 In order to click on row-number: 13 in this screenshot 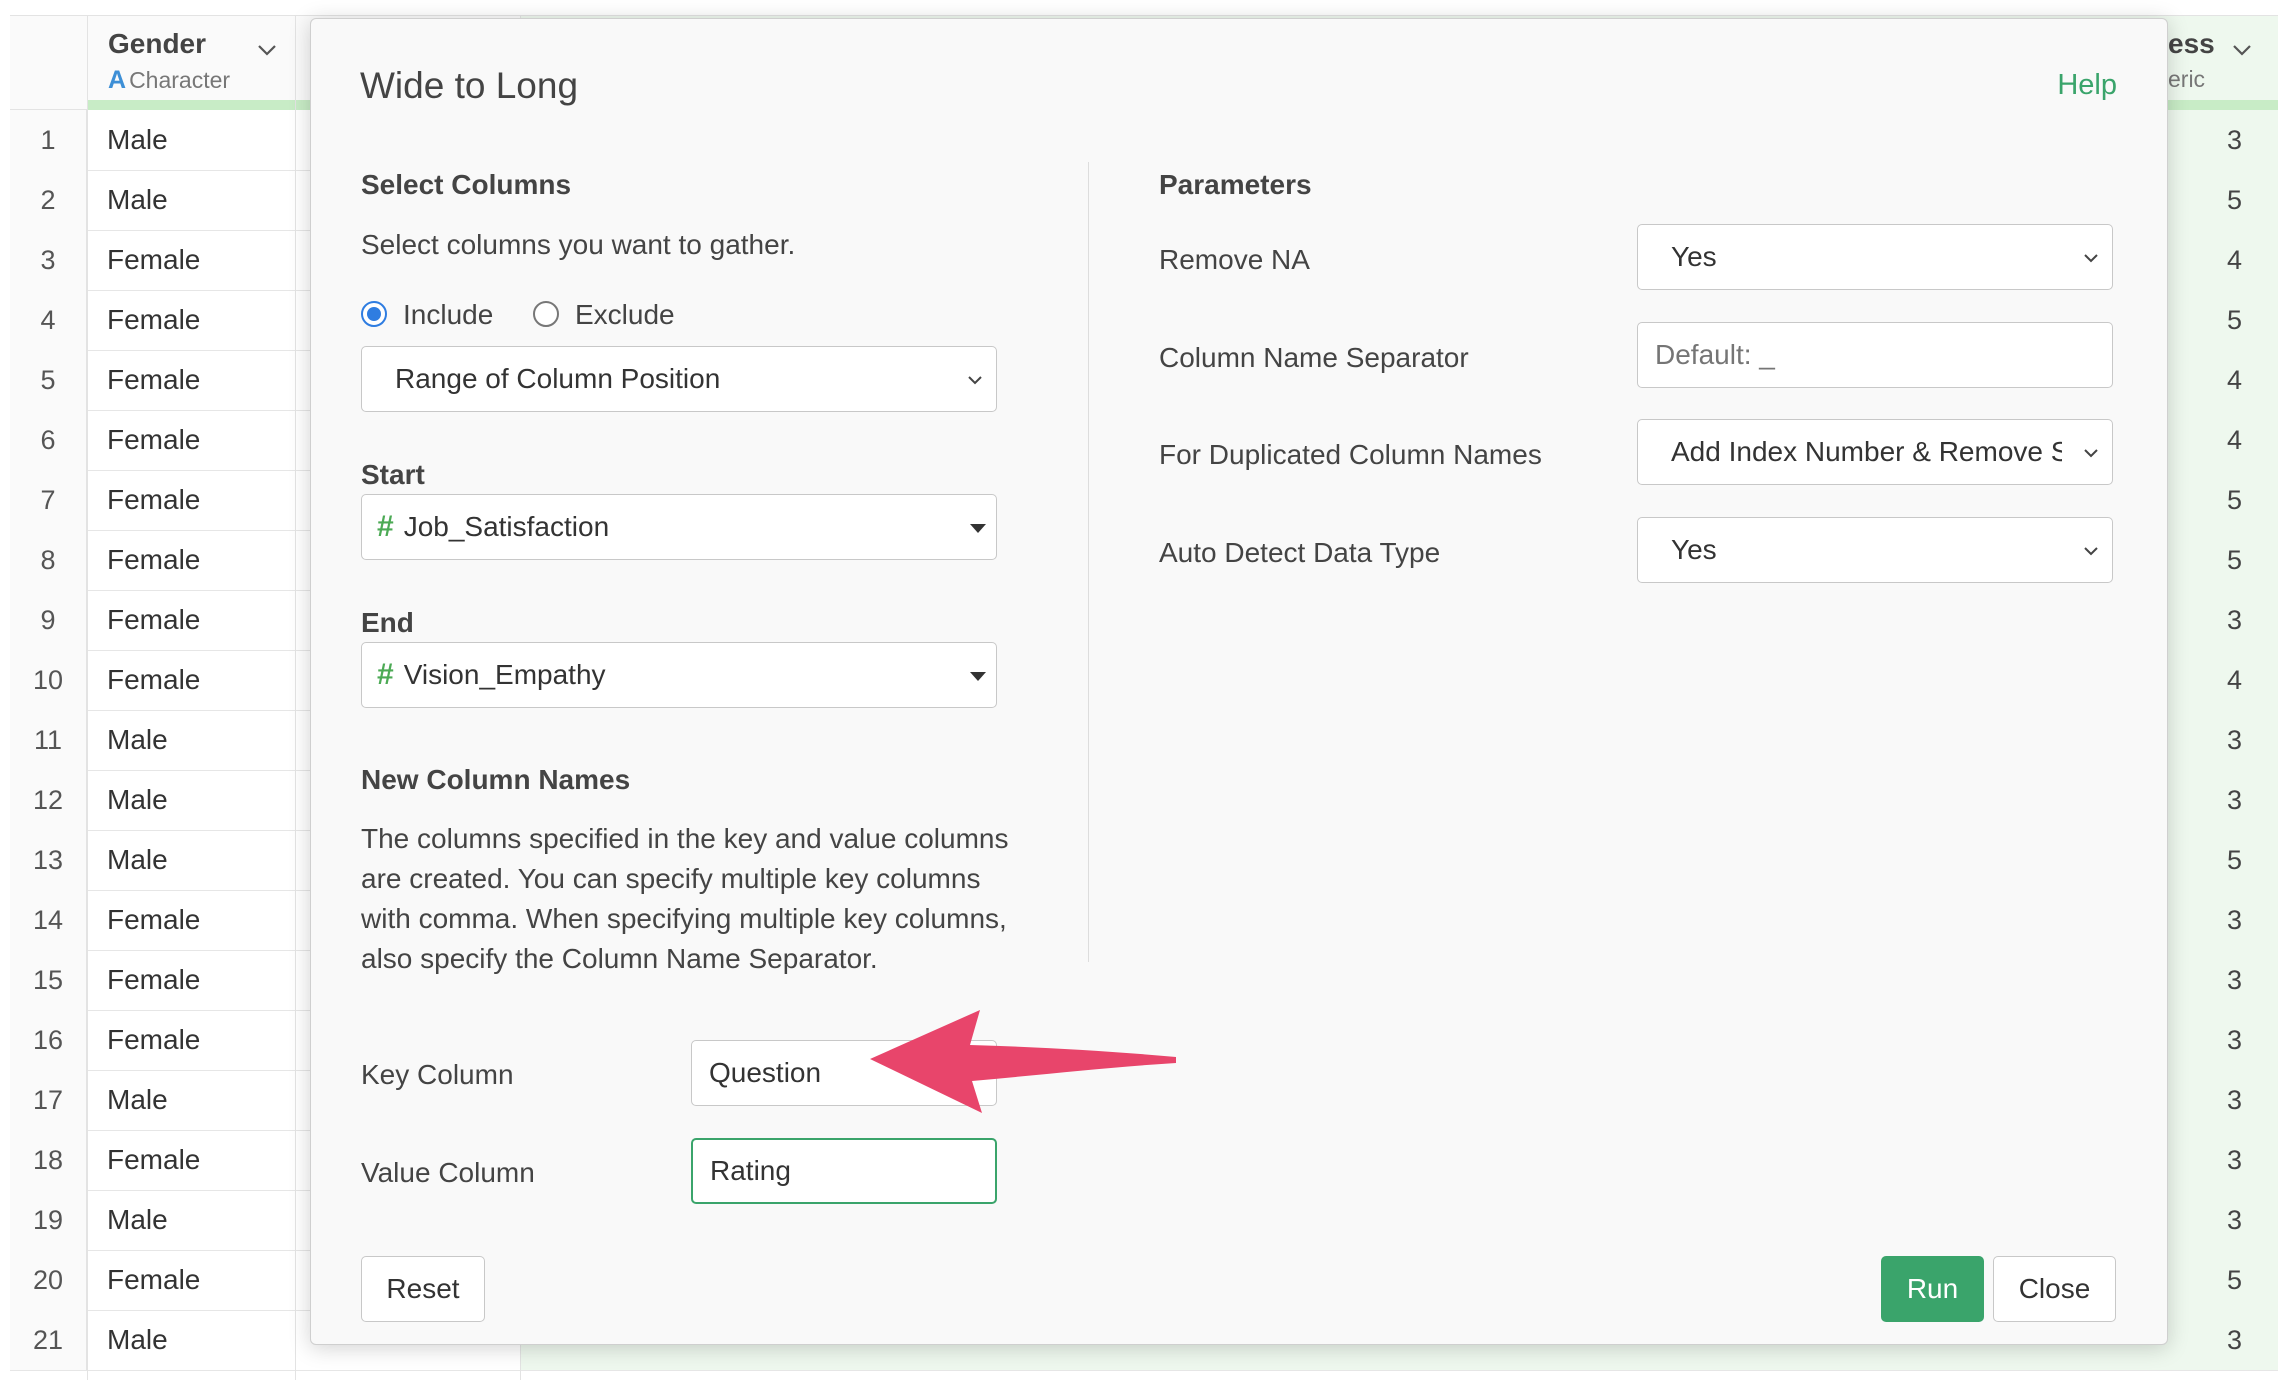, I will do `click(48, 860)`.